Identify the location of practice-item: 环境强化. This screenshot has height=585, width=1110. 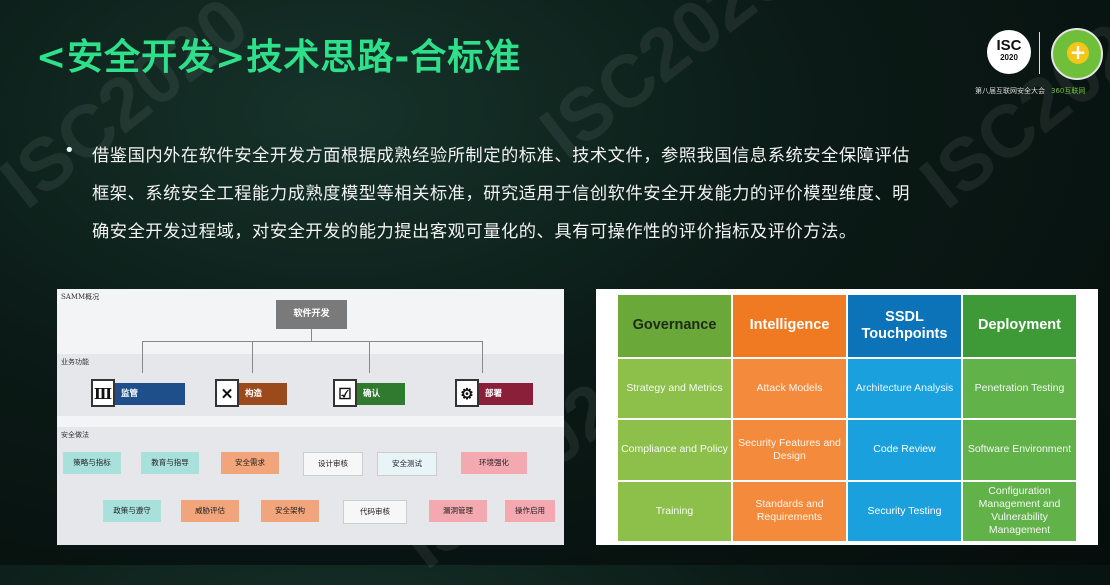
(494, 463).